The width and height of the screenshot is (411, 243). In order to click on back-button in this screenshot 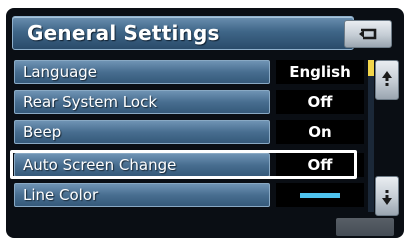, I will do `click(368, 34)`.